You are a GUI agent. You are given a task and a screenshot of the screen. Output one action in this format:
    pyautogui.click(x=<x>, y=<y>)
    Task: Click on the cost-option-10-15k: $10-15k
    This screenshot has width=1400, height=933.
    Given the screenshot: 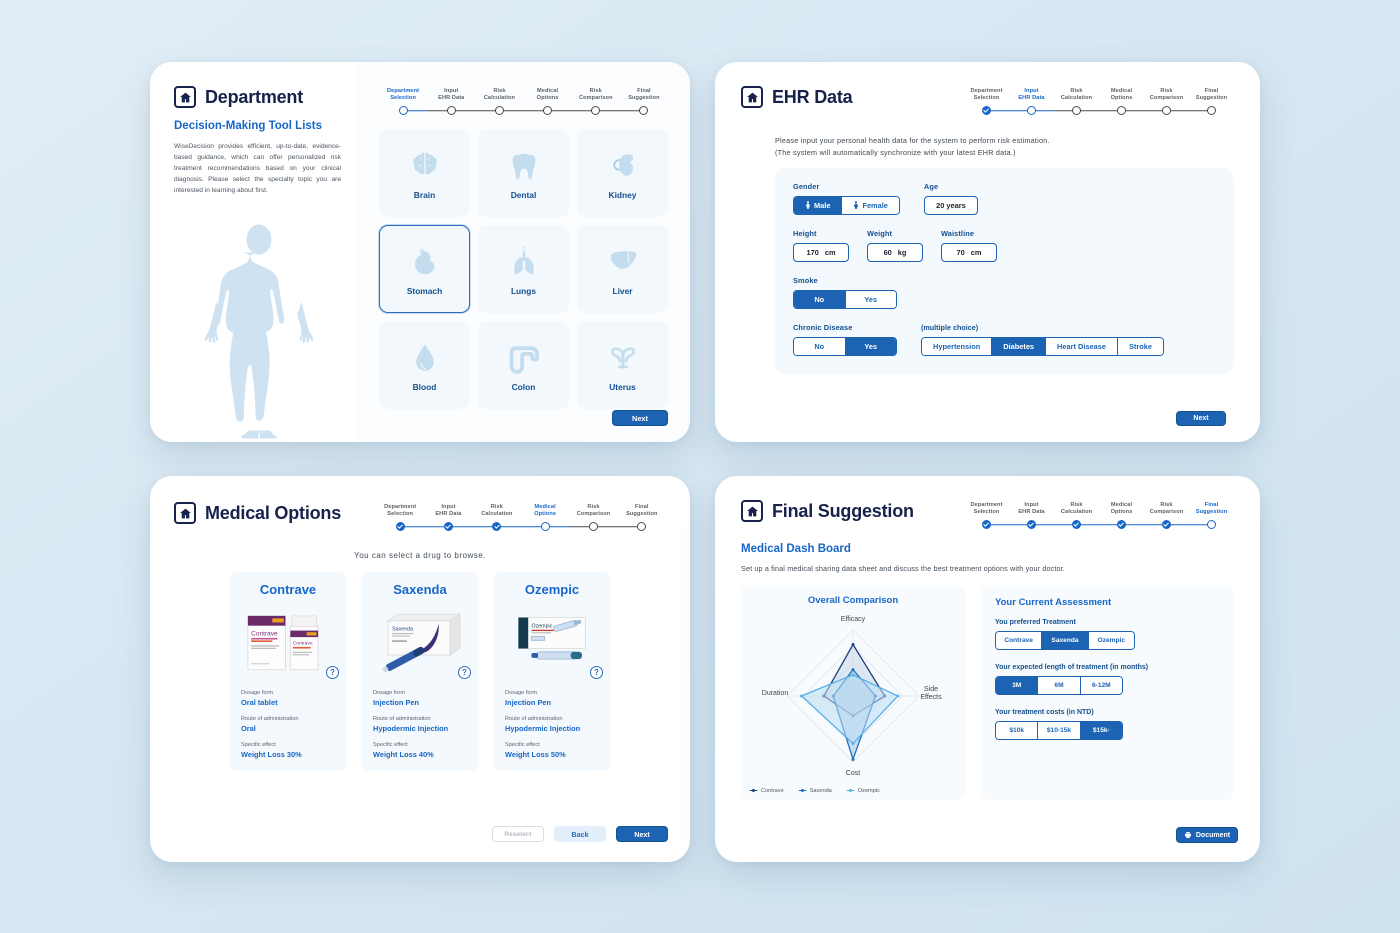 What is the action you would take?
    pyautogui.click(x=1059, y=730)
    